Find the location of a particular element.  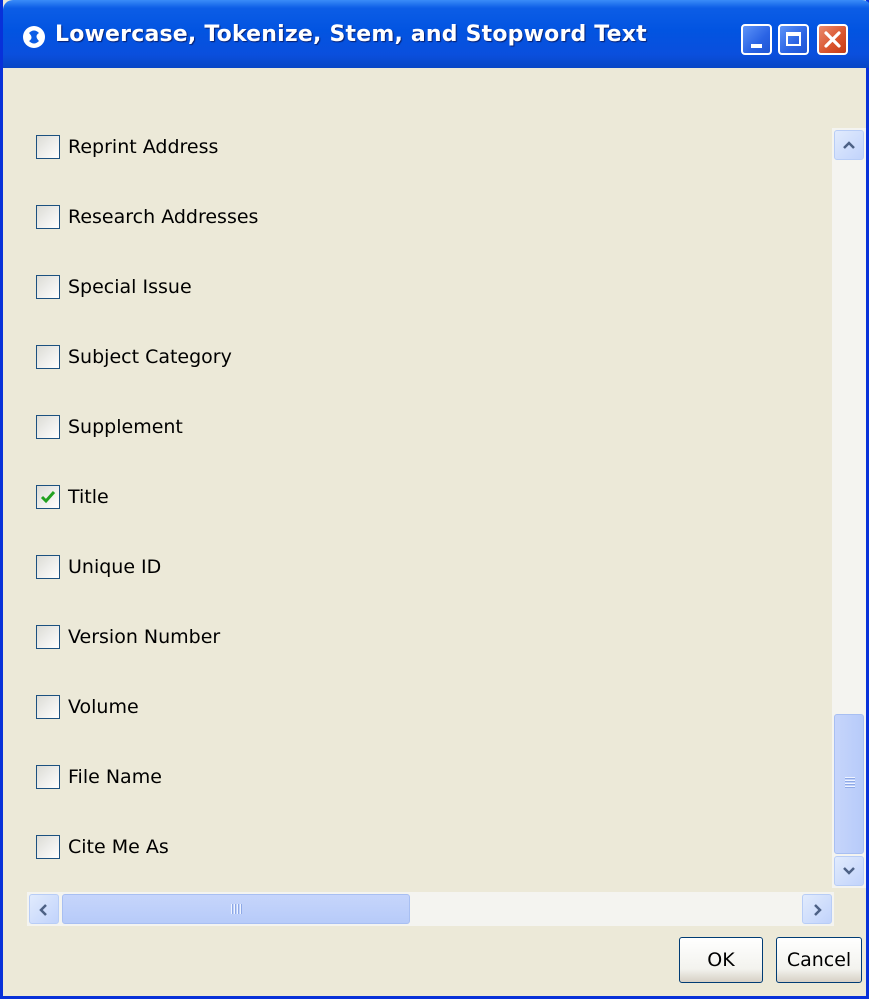

field-option-label: Research Addresses is located at coordinates (163, 217).